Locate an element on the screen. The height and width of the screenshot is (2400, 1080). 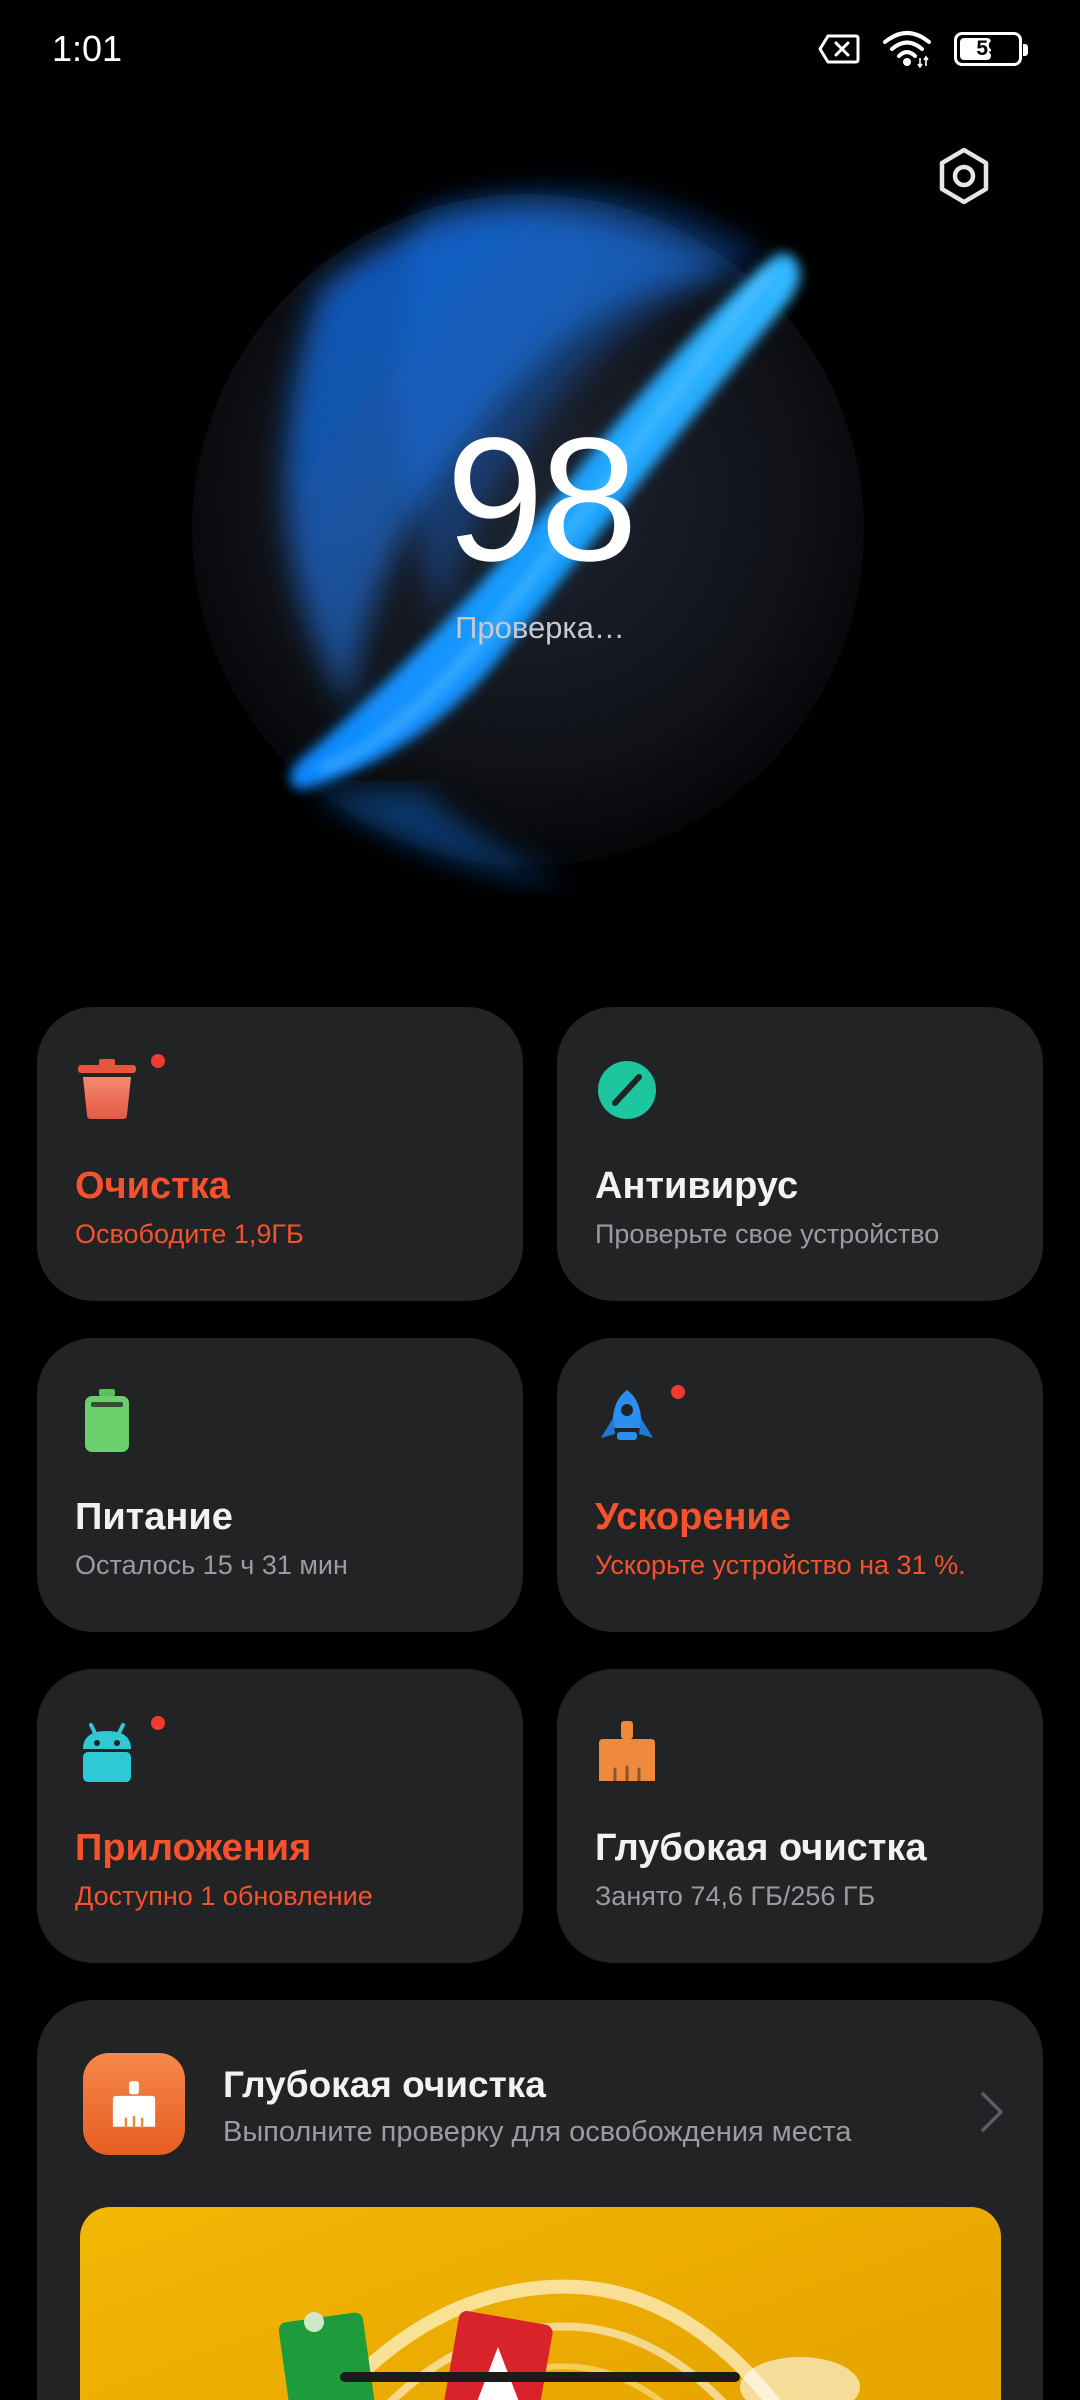
status-time: 1:01 is located at coordinates (87, 48).